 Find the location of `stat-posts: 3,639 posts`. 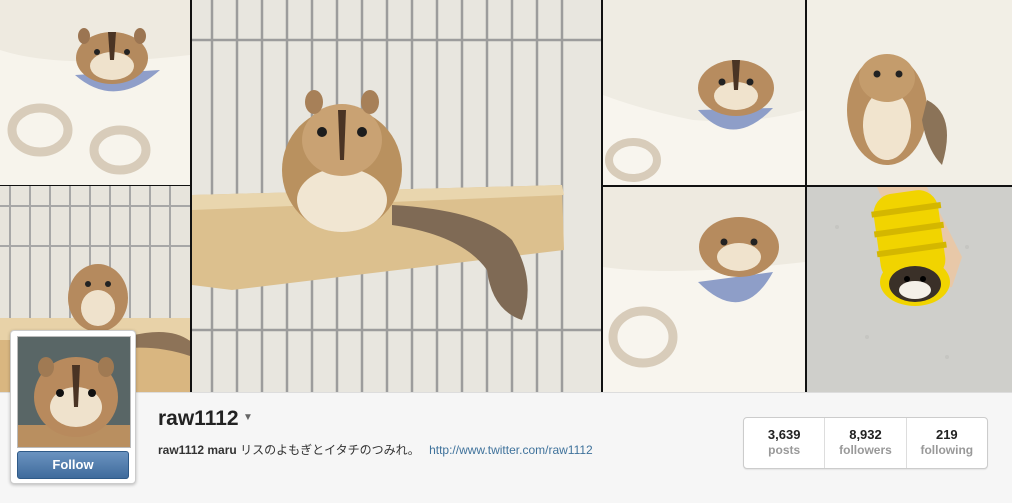

stat-posts: 3,639 posts is located at coordinates (785, 443).